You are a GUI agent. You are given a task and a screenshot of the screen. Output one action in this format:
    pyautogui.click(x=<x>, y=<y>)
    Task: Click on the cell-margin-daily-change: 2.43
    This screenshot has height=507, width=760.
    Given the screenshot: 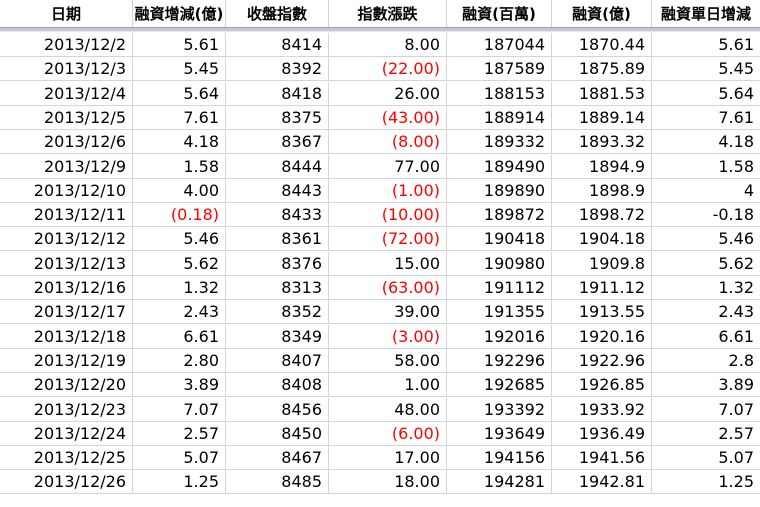 What is the action you would take?
    pyautogui.click(x=706, y=312)
    